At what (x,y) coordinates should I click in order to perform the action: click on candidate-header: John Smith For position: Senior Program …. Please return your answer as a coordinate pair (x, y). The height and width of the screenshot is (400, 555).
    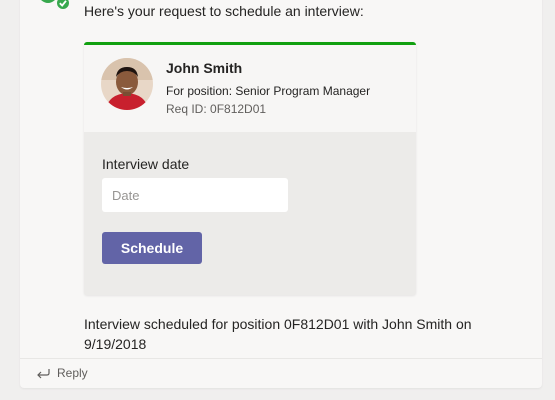
    Looking at the image, I should click on (250, 88).